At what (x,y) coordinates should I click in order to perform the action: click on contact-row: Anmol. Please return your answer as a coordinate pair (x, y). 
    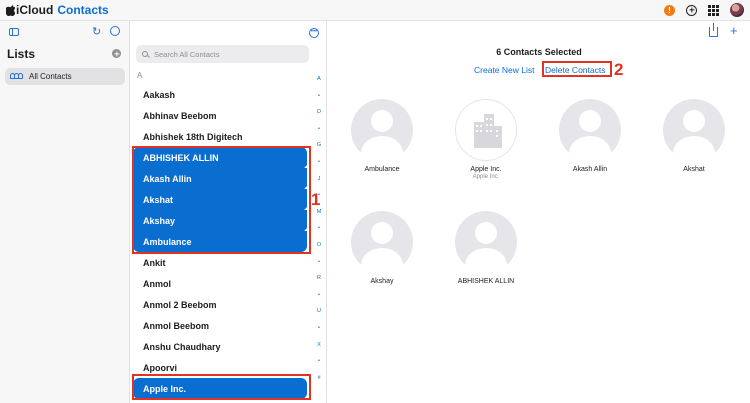
    Looking at the image, I should click on (220, 283).